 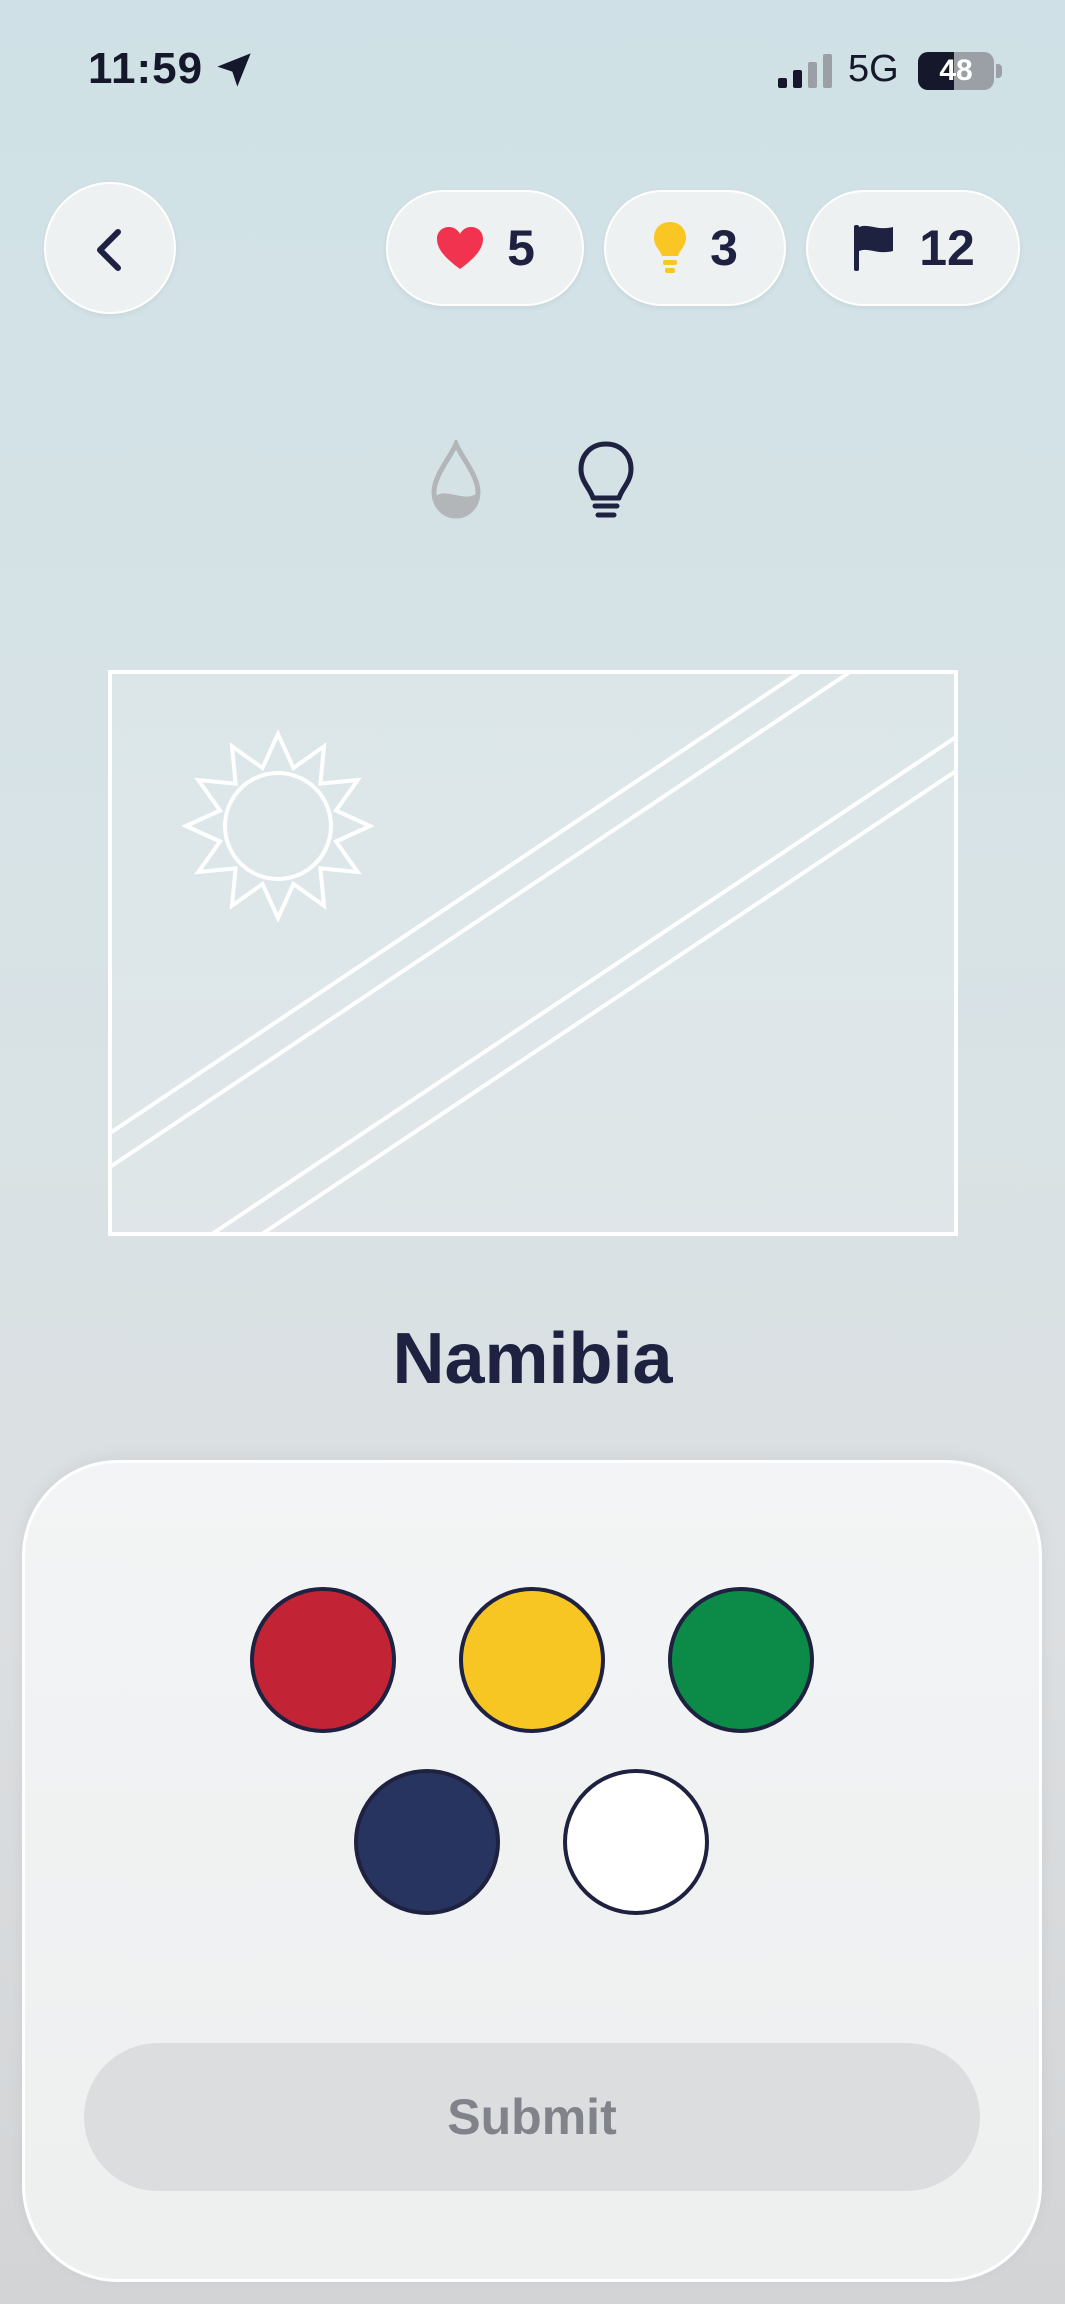 I want to click on battery-percent: 48, so click(x=956, y=70).